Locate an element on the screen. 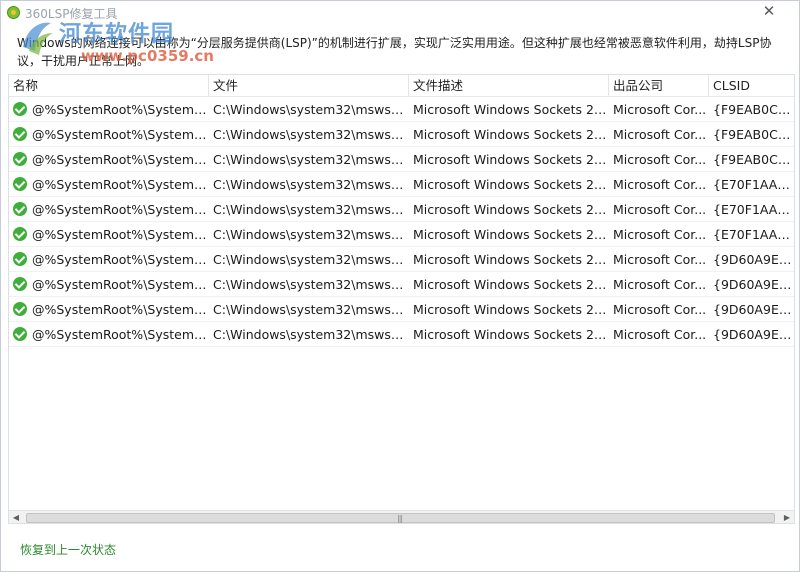 The image size is (800, 572). column-header-description: 文件描述 is located at coordinates (509, 85).